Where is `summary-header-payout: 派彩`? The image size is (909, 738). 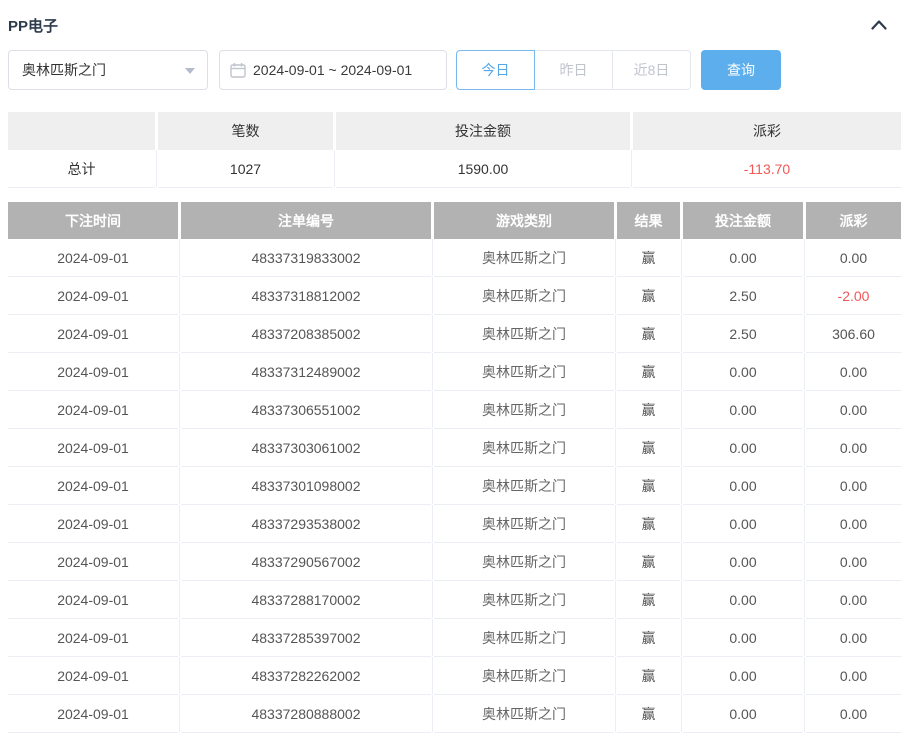 summary-header-payout: 派彩 is located at coordinates (767, 131).